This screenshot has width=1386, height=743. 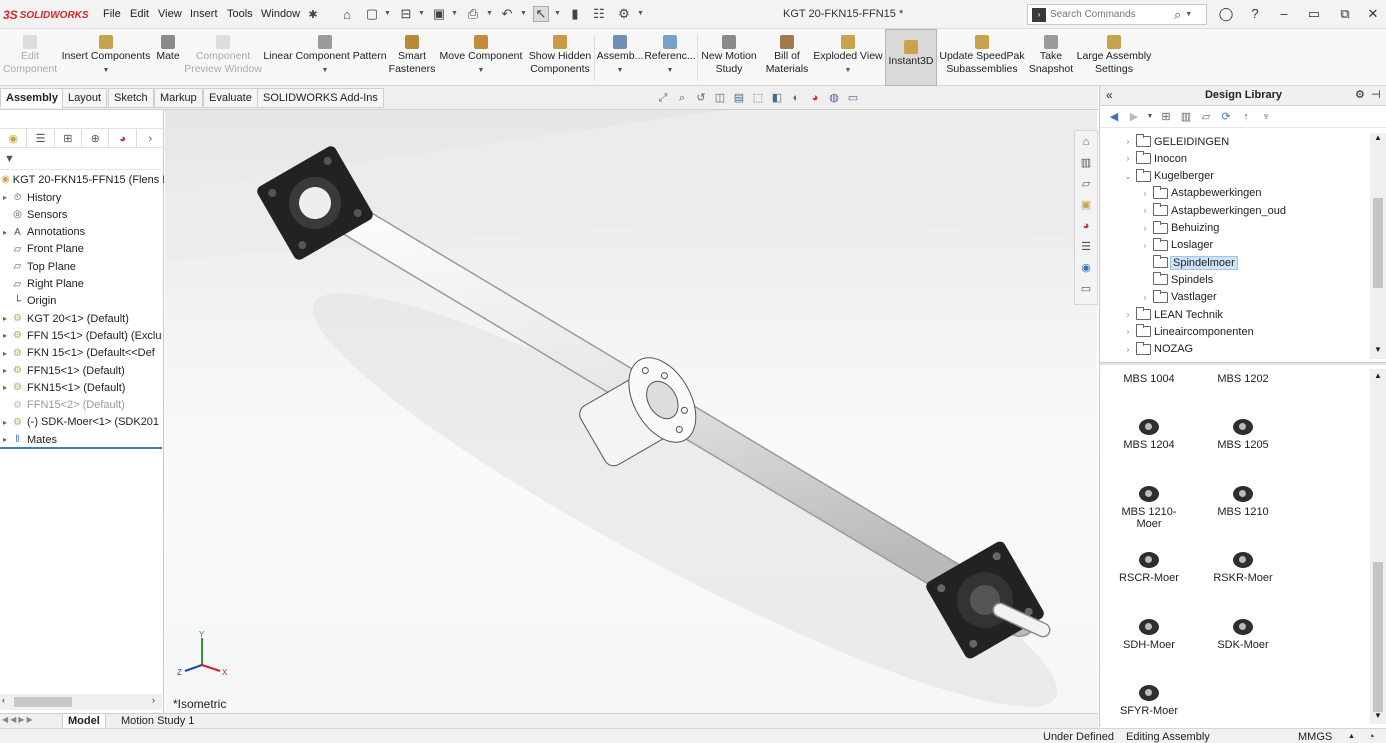 I want to click on panel-splitter, so click(x=1243, y=363).